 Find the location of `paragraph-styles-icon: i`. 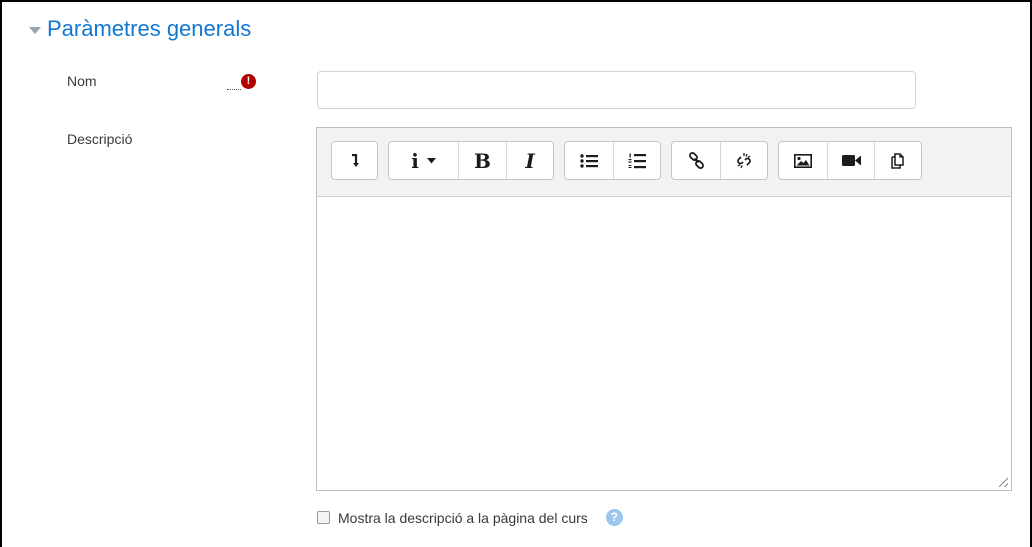

paragraph-styles-icon: i is located at coordinates (415, 160).